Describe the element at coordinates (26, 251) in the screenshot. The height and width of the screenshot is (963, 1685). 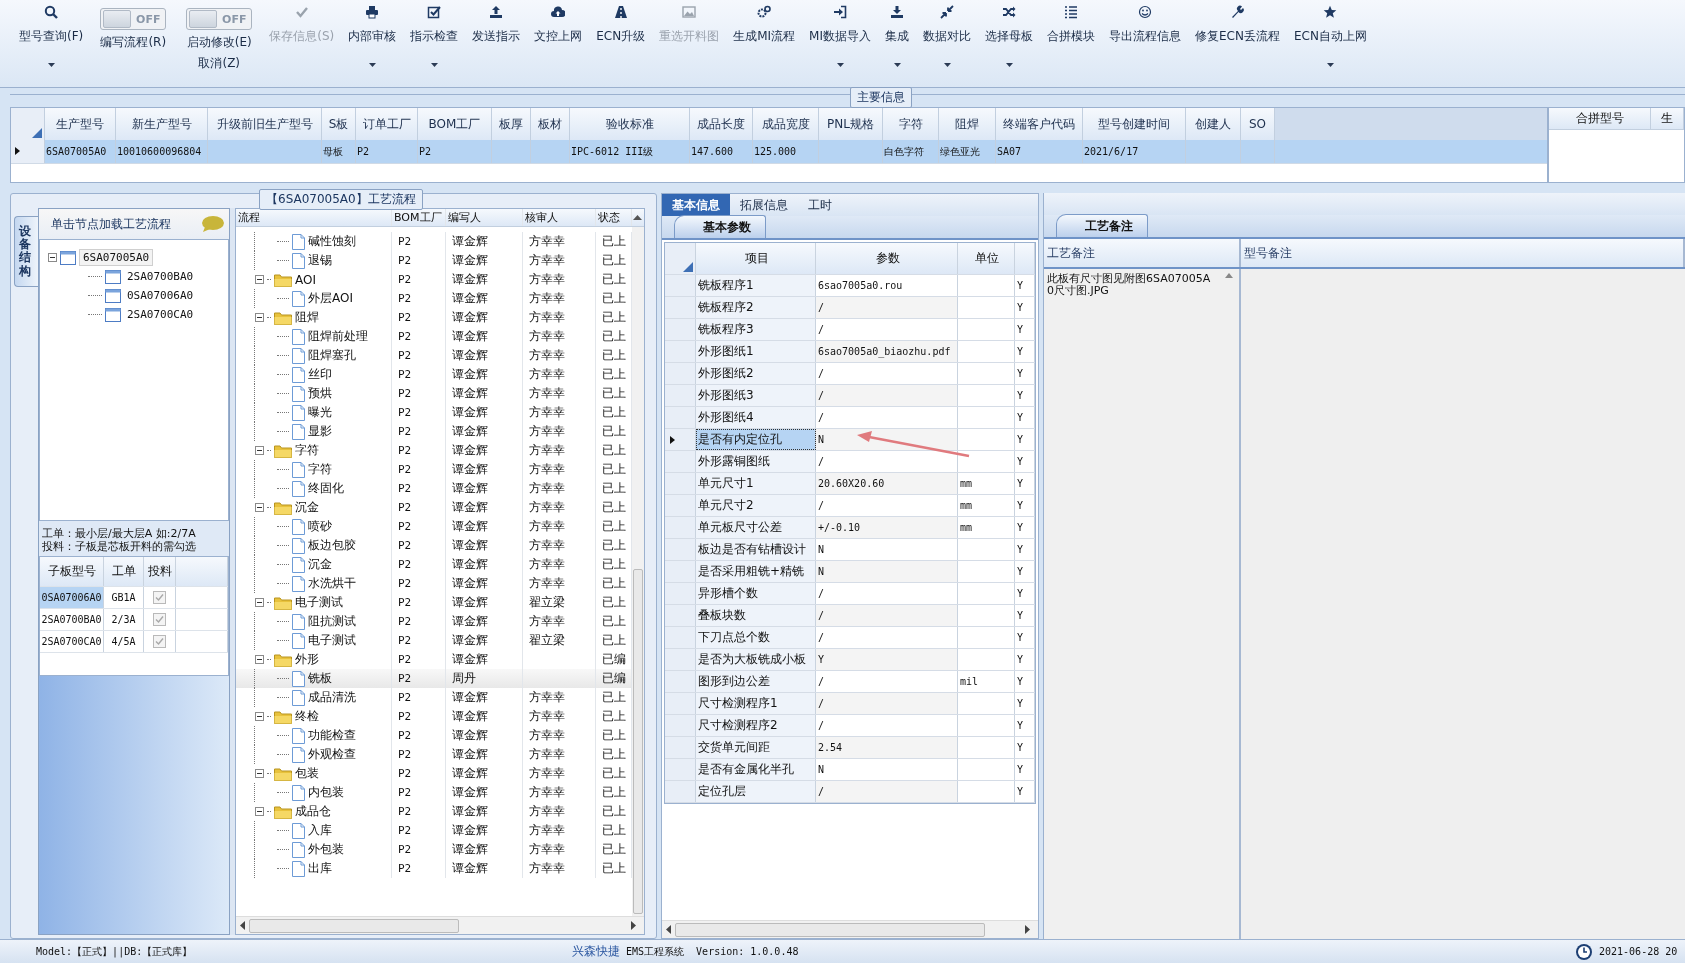
I see `side-tab: 设备结构` at that location.